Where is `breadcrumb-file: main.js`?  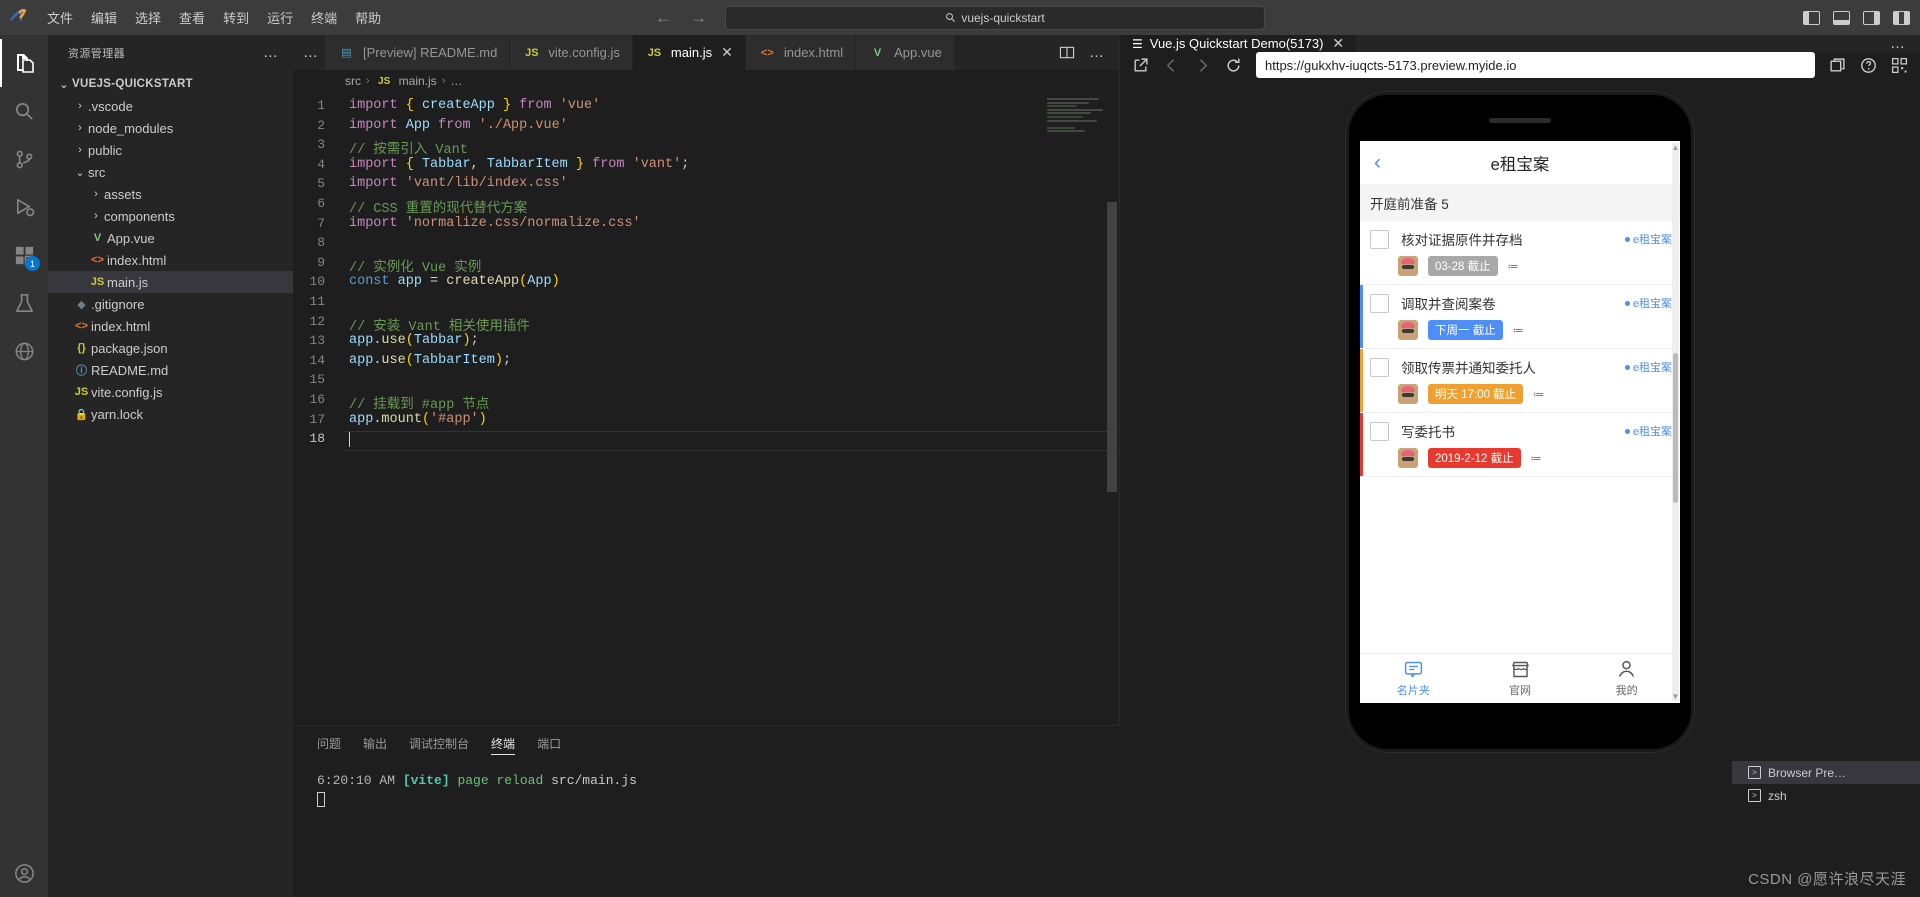 breadcrumb-file: main.js is located at coordinates (418, 81).